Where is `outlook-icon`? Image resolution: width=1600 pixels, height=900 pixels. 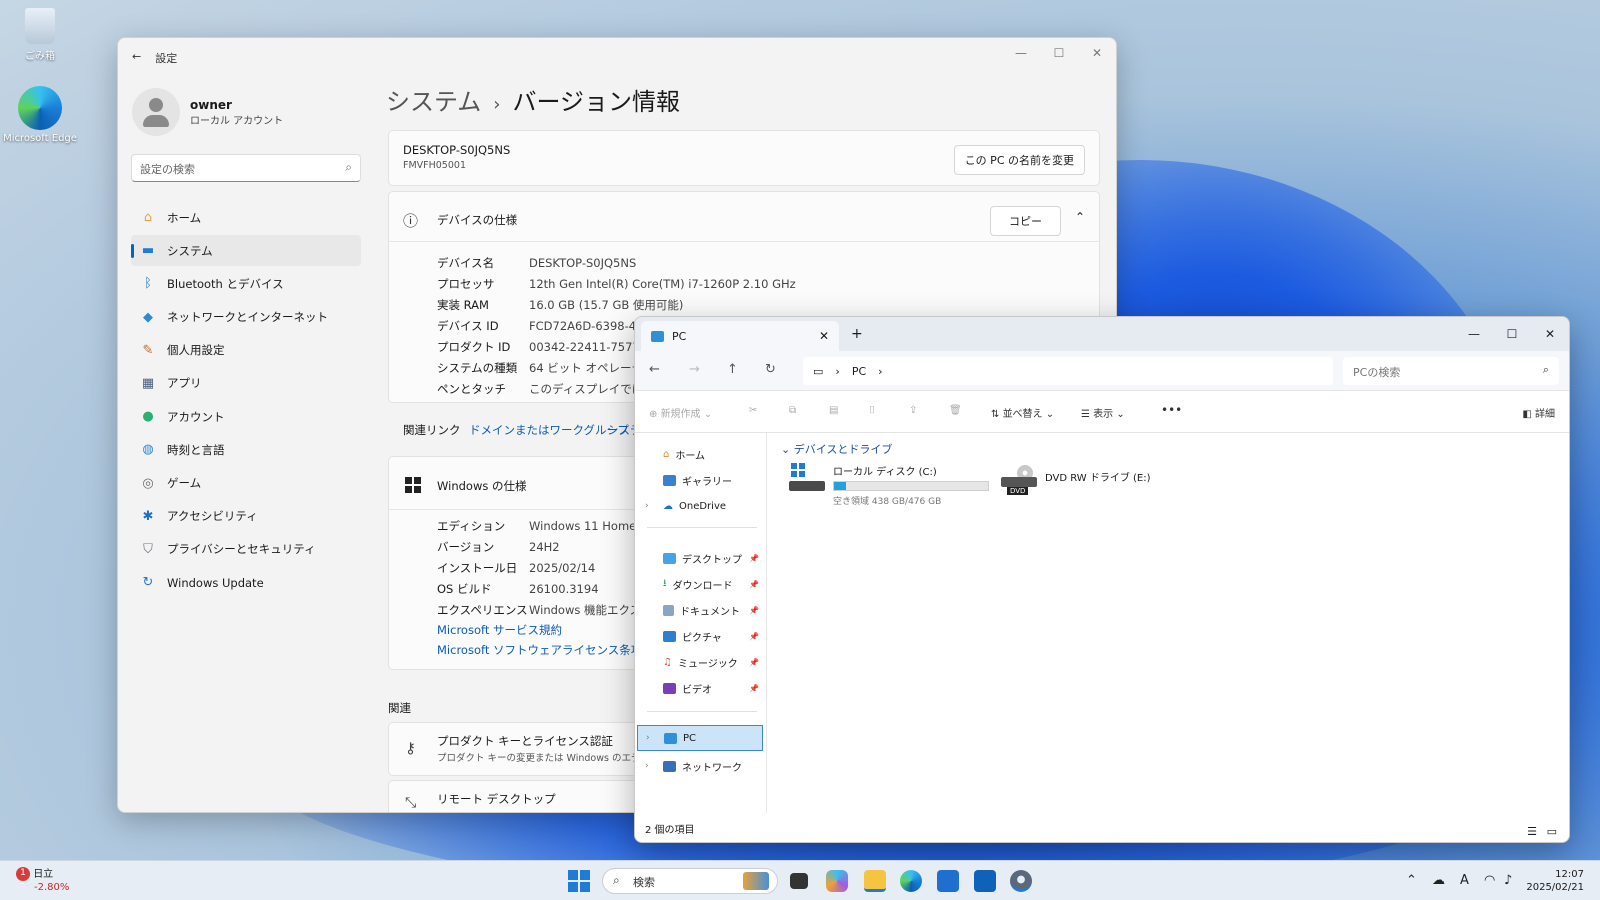 outlook-icon is located at coordinates (985, 881).